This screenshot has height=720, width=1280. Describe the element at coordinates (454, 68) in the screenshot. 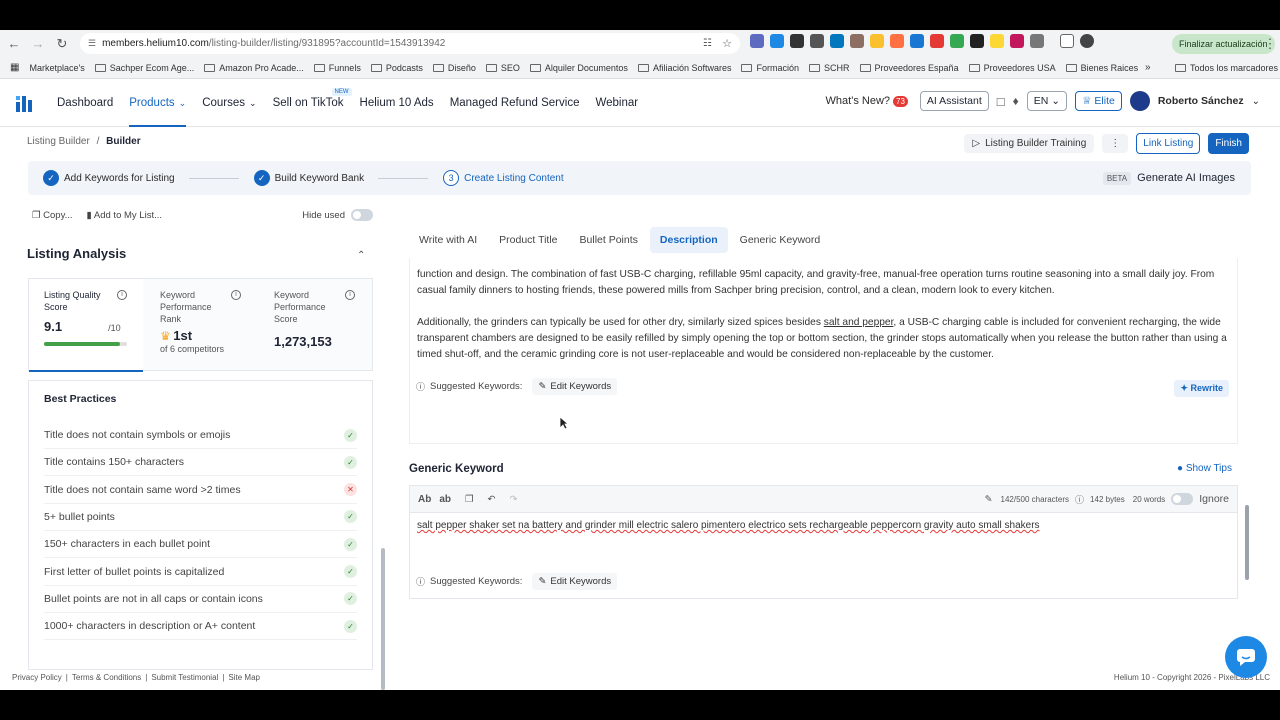

I see `bookmark-item: Diseño` at that location.